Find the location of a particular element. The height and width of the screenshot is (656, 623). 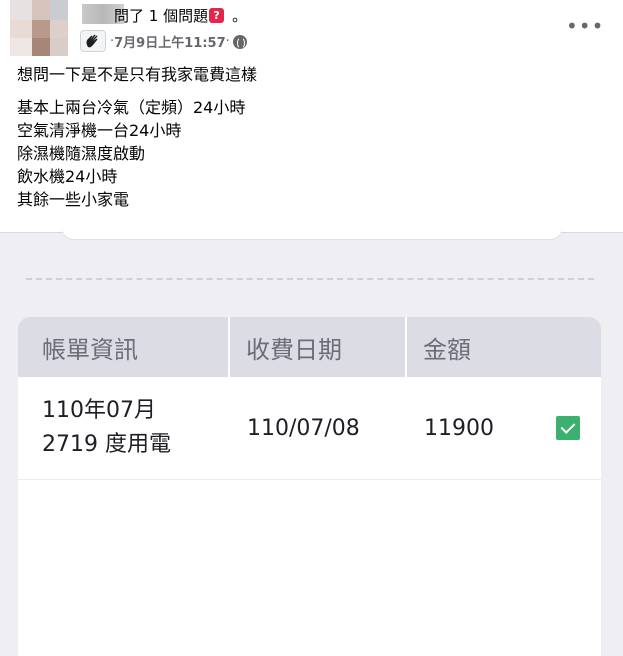

header-bill-info: 帳單資訊 is located at coordinates (124, 347).